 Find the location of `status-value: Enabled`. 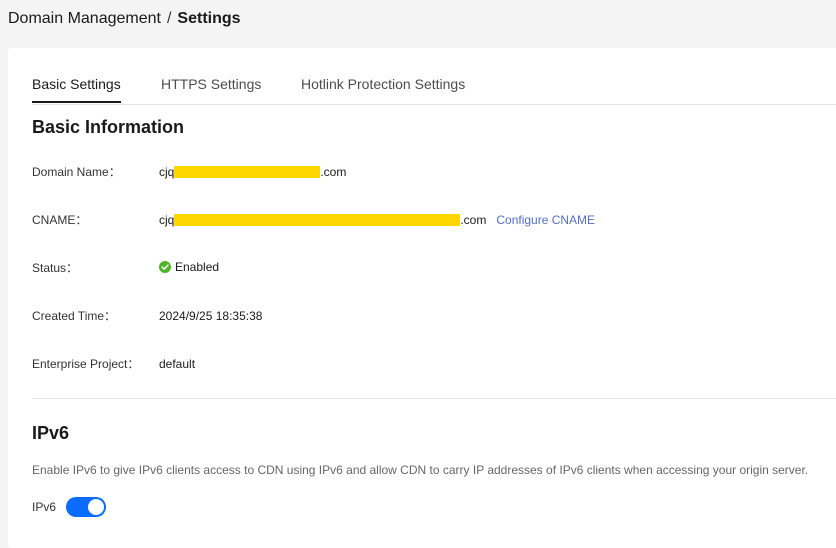

status-value: Enabled is located at coordinates (189, 267).